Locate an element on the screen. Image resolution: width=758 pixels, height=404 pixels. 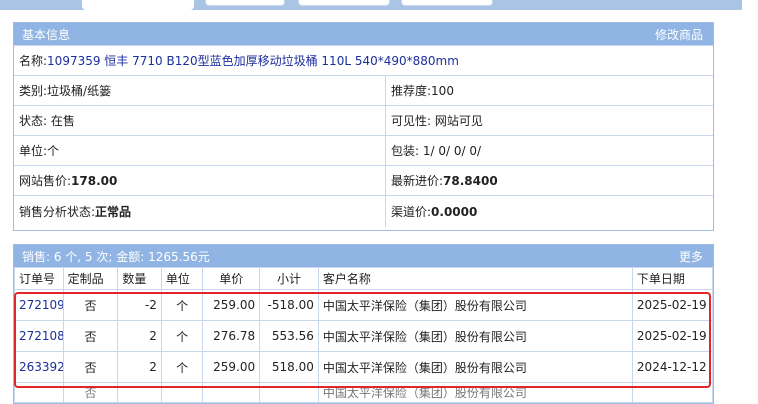
info-row-price: 网站售价: 178.00 最新进价: 78.8400 is located at coordinates (363, 180).